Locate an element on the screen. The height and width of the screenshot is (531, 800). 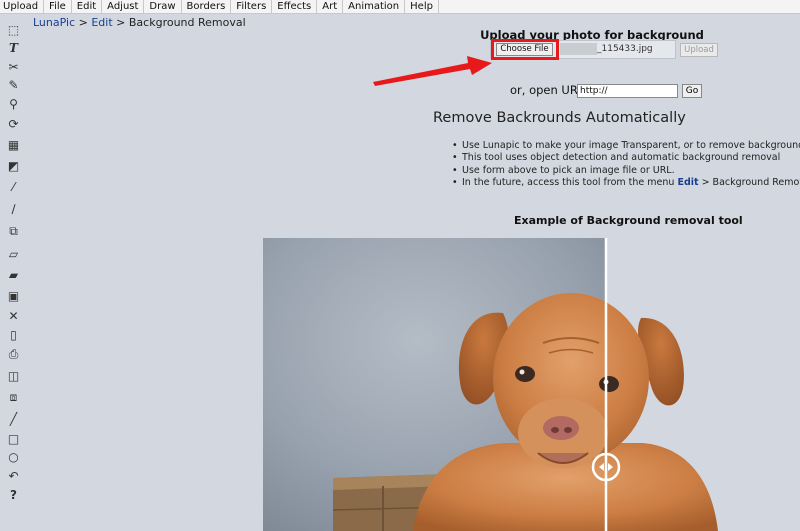
eyedropper-icon: ⁄ is located at coordinates (13, 186).